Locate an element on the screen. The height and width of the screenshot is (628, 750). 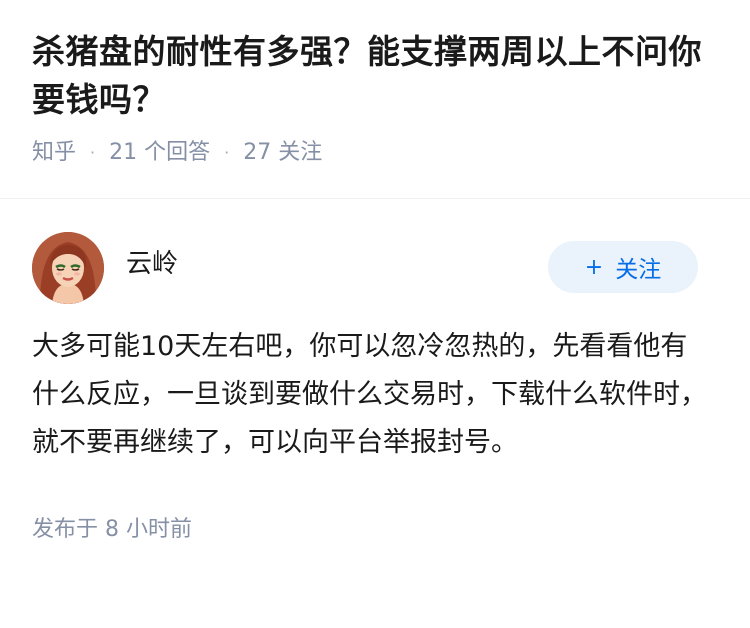
author-row: 云岭 + 关注 is located at coordinates (375, 268).